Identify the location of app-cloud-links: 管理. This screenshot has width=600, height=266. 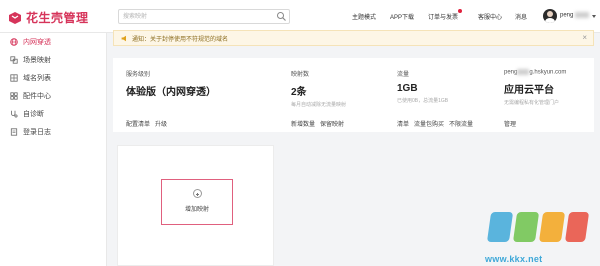
(510, 123).